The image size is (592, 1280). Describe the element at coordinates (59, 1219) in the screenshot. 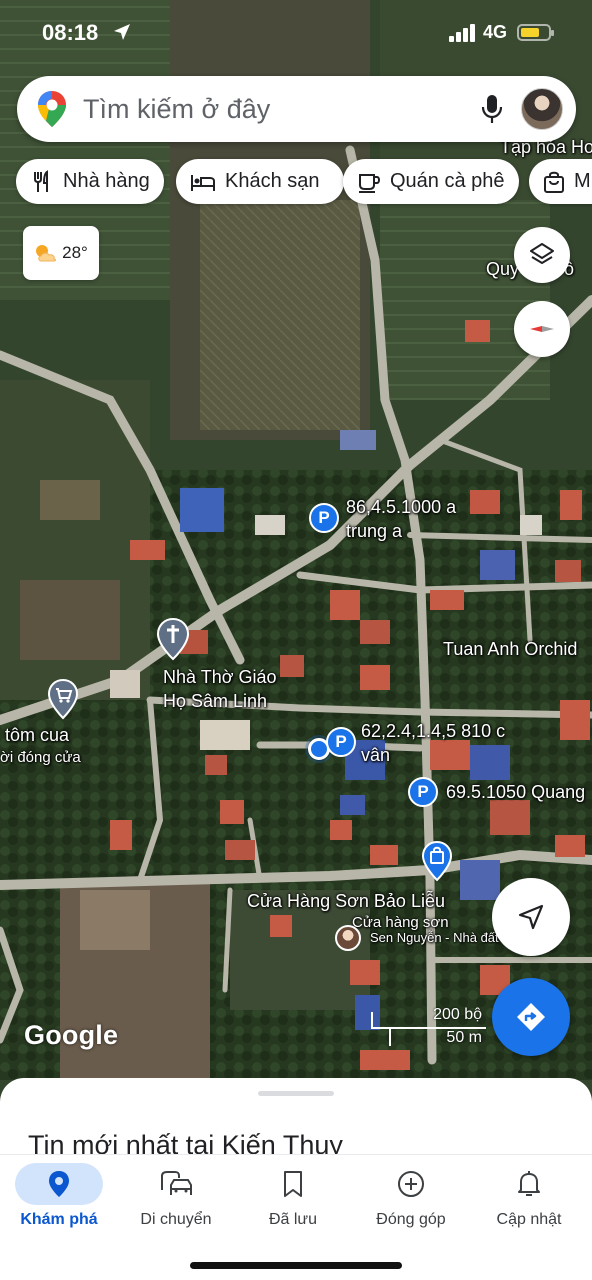

I see `nav-explore-label: Khám phá` at that location.